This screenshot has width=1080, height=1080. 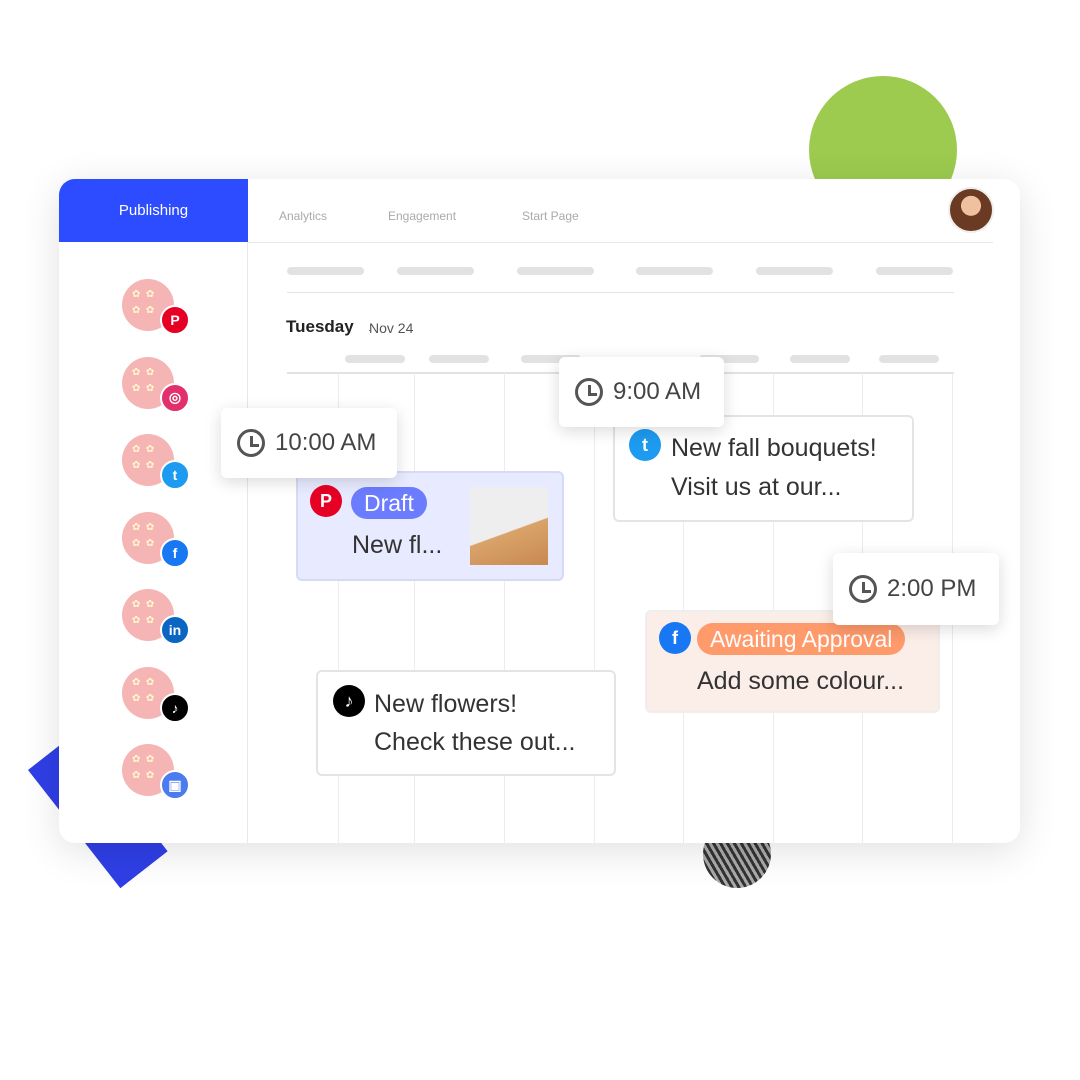 What do you see at coordinates (153, 210) in the screenshot?
I see `tab-publishing: Publishing` at bounding box center [153, 210].